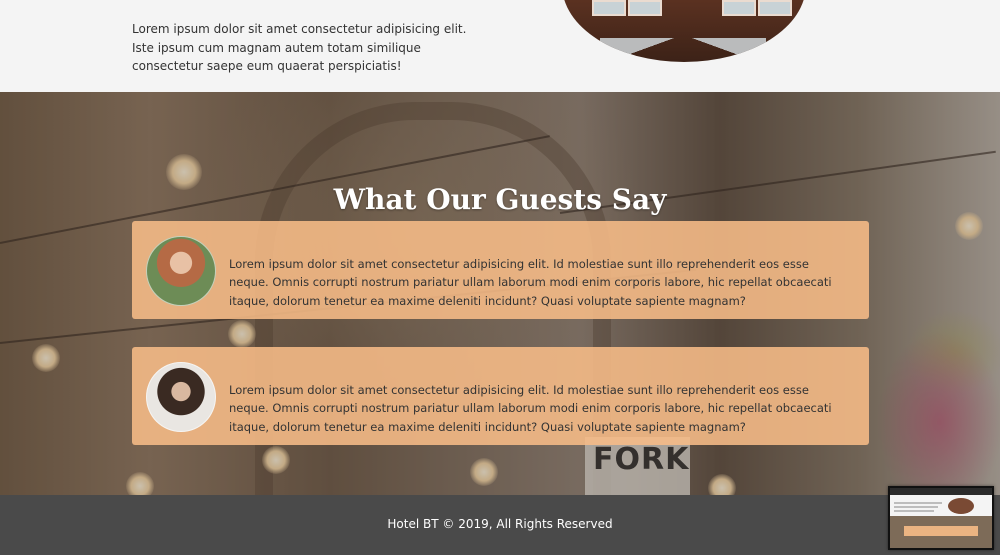  Describe the element at coordinates (500, 200) in the screenshot. I see `section-title: What Our Guests Say` at that location.